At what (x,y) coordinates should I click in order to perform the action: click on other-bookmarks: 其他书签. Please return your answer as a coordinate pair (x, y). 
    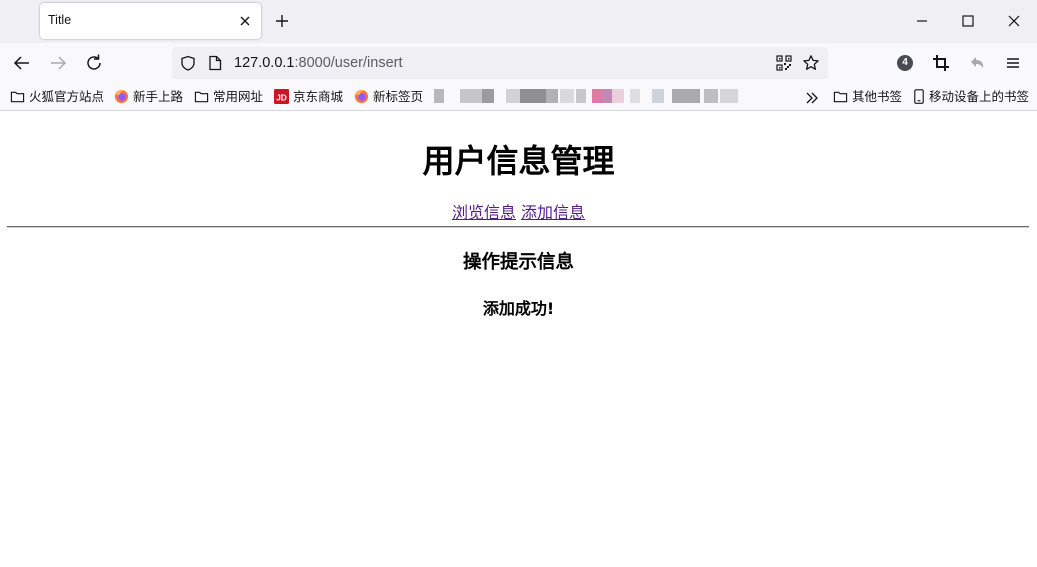
    Looking at the image, I should click on (867, 97).